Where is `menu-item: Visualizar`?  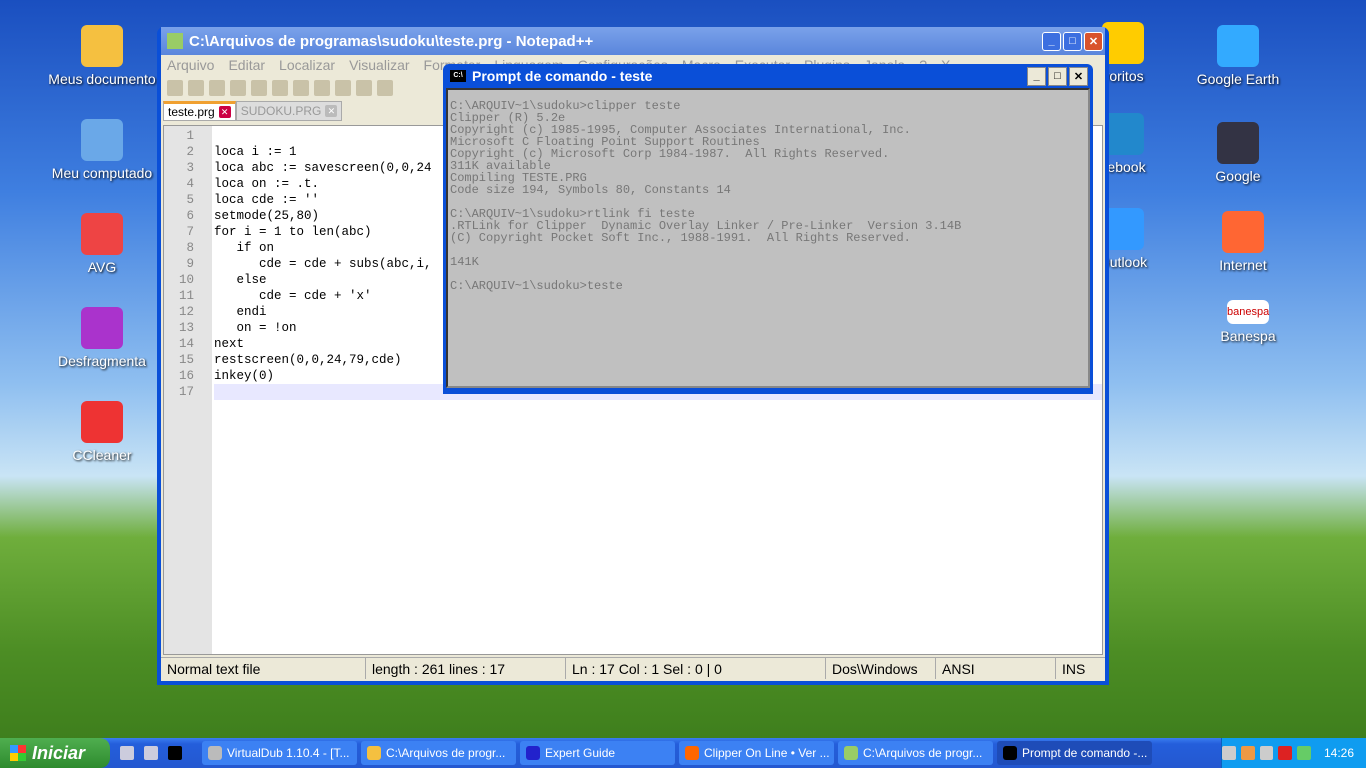
menu-item: Visualizar is located at coordinates (379, 65).